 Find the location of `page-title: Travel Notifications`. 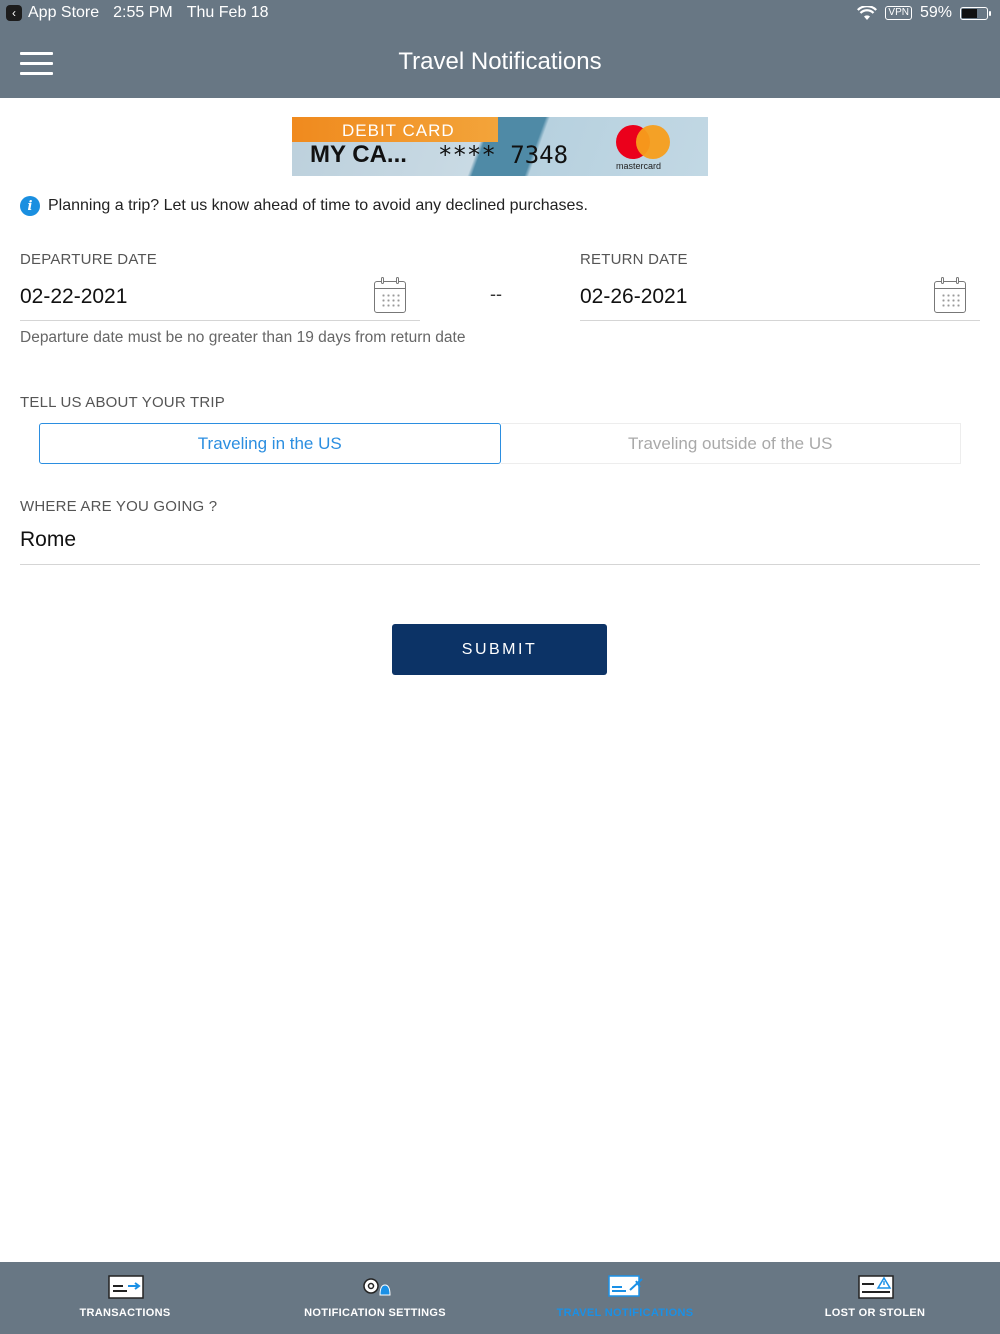

page-title: Travel Notifications is located at coordinates (500, 61).